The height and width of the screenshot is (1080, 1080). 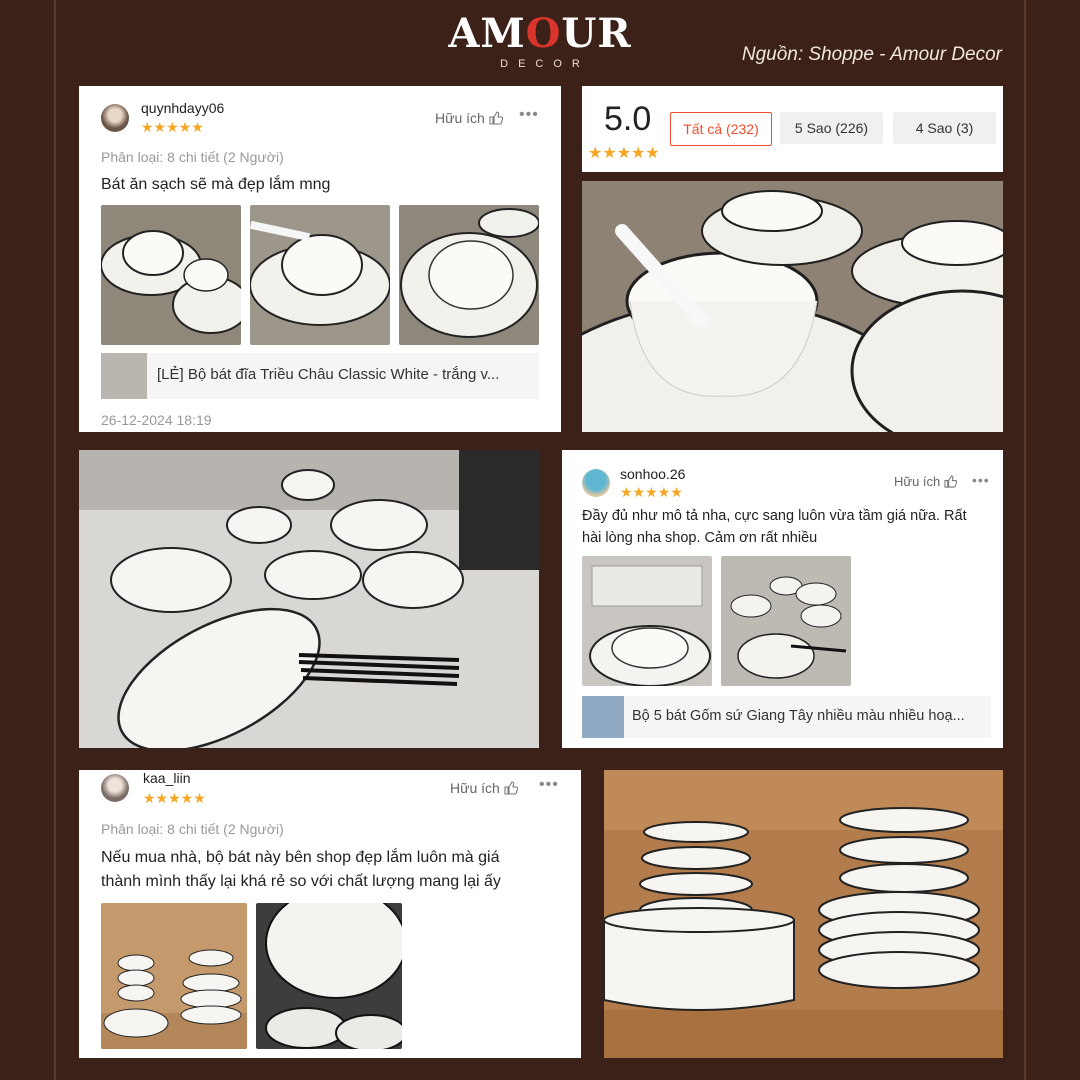 I want to click on filter-4-star: 4 Sao (3), so click(x=944, y=128).